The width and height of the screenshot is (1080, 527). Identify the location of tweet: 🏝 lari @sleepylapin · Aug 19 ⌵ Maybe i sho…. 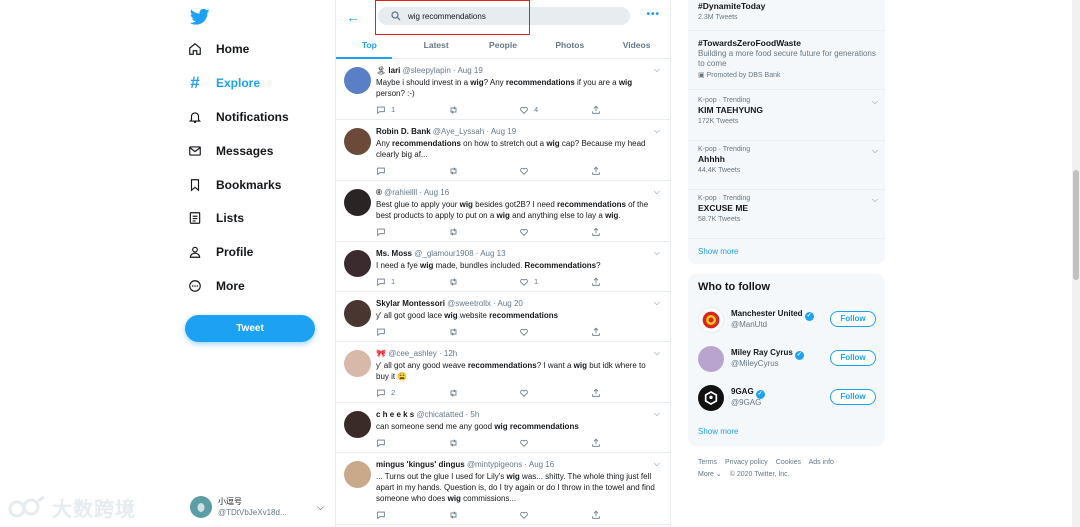
(503, 89).